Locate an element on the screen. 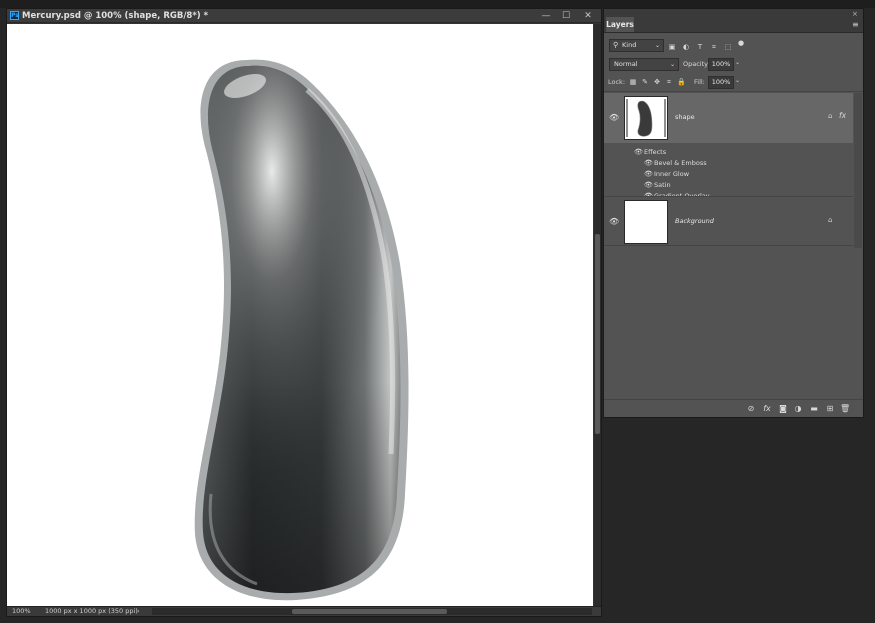 Image resolution: width=875 pixels, height=623 pixels. layer-effects-fx-icon: fx is located at coordinates (842, 115).